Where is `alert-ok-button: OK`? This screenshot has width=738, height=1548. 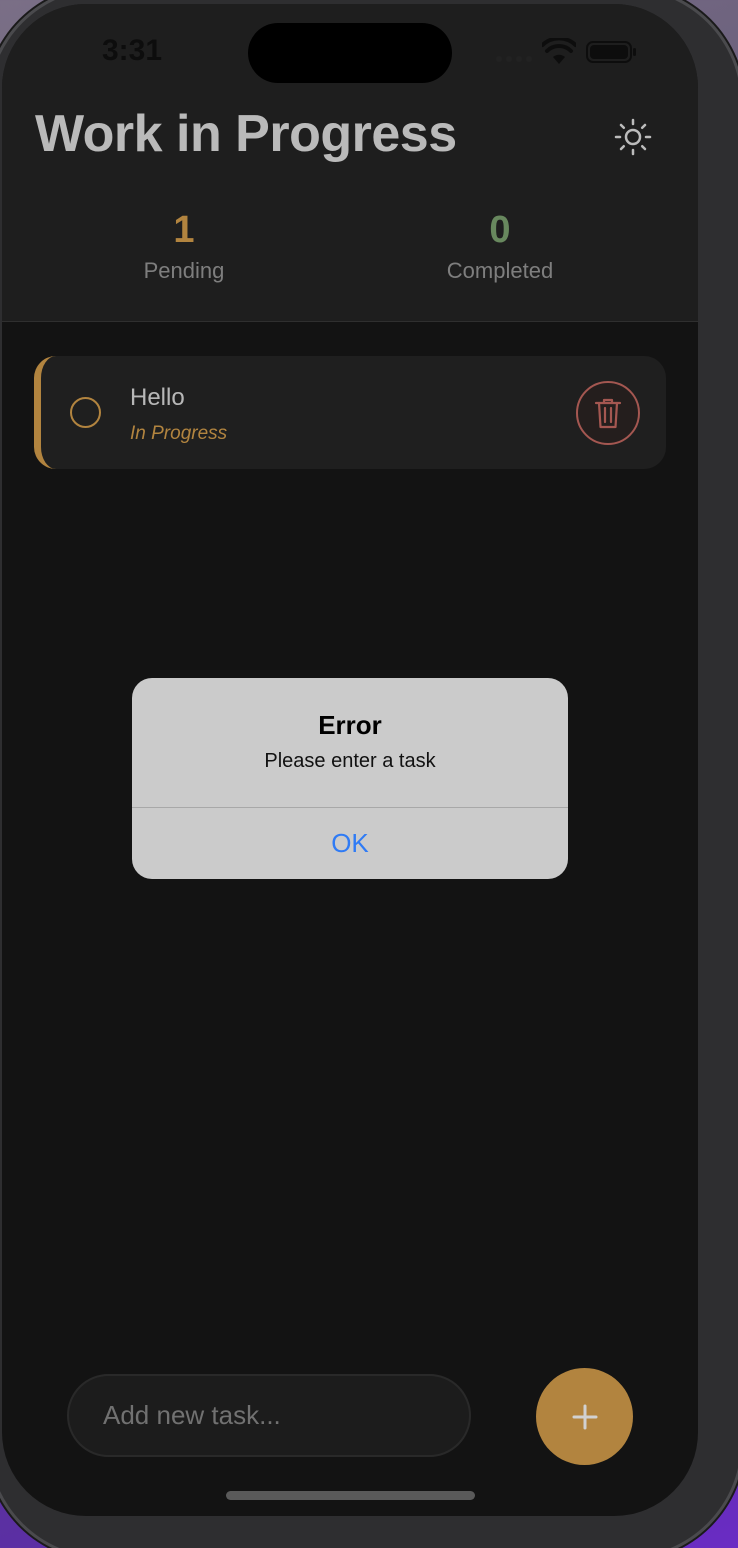 alert-ok-button: OK is located at coordinates (350, 843).